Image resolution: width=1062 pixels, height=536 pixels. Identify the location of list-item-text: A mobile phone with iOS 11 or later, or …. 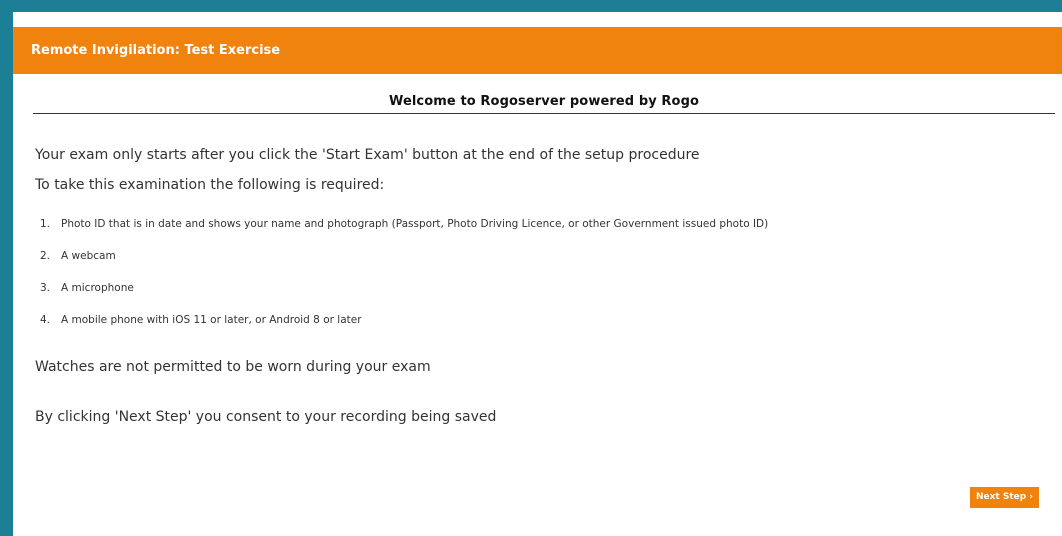
(211, 320).